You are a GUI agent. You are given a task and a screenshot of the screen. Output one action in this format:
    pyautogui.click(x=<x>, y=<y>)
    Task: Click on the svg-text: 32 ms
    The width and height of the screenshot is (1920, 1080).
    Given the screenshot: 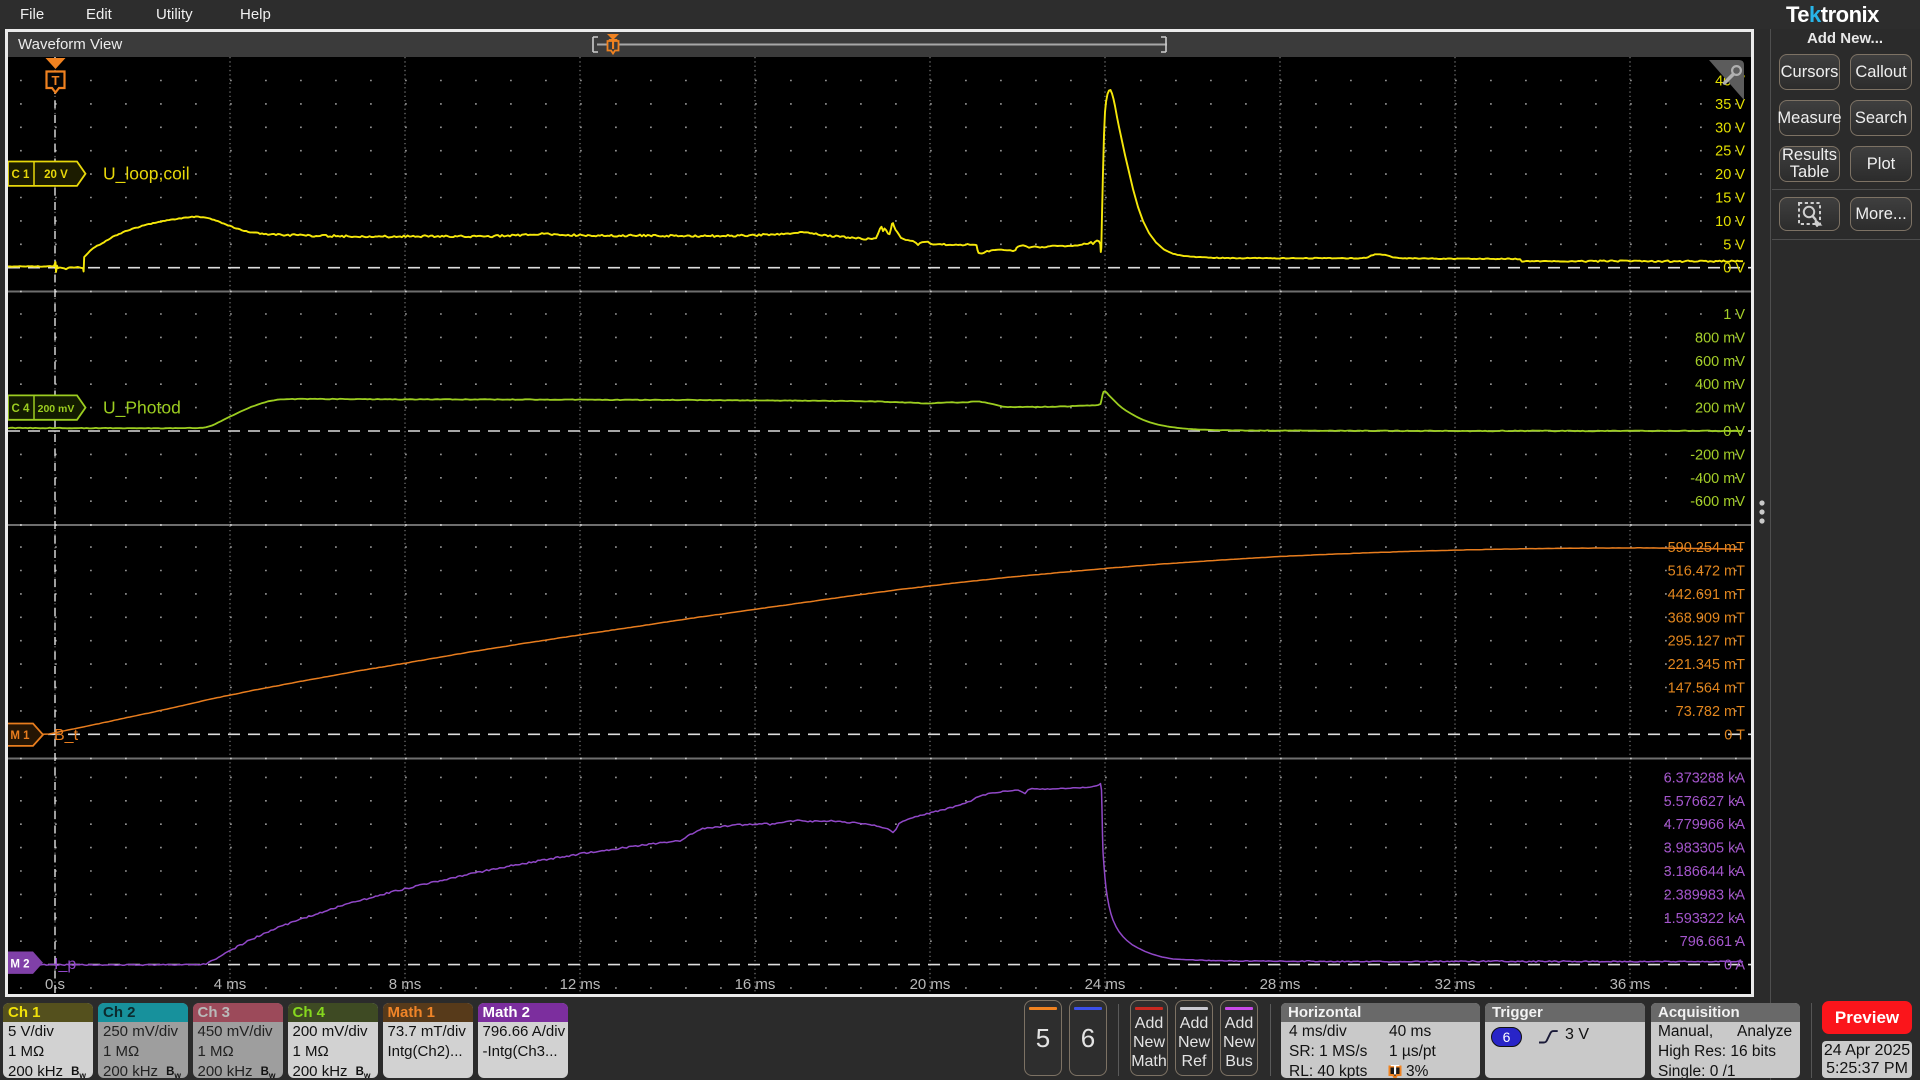 What is the action you would take?
    pyautogui.click(x=1455, y=984)
    